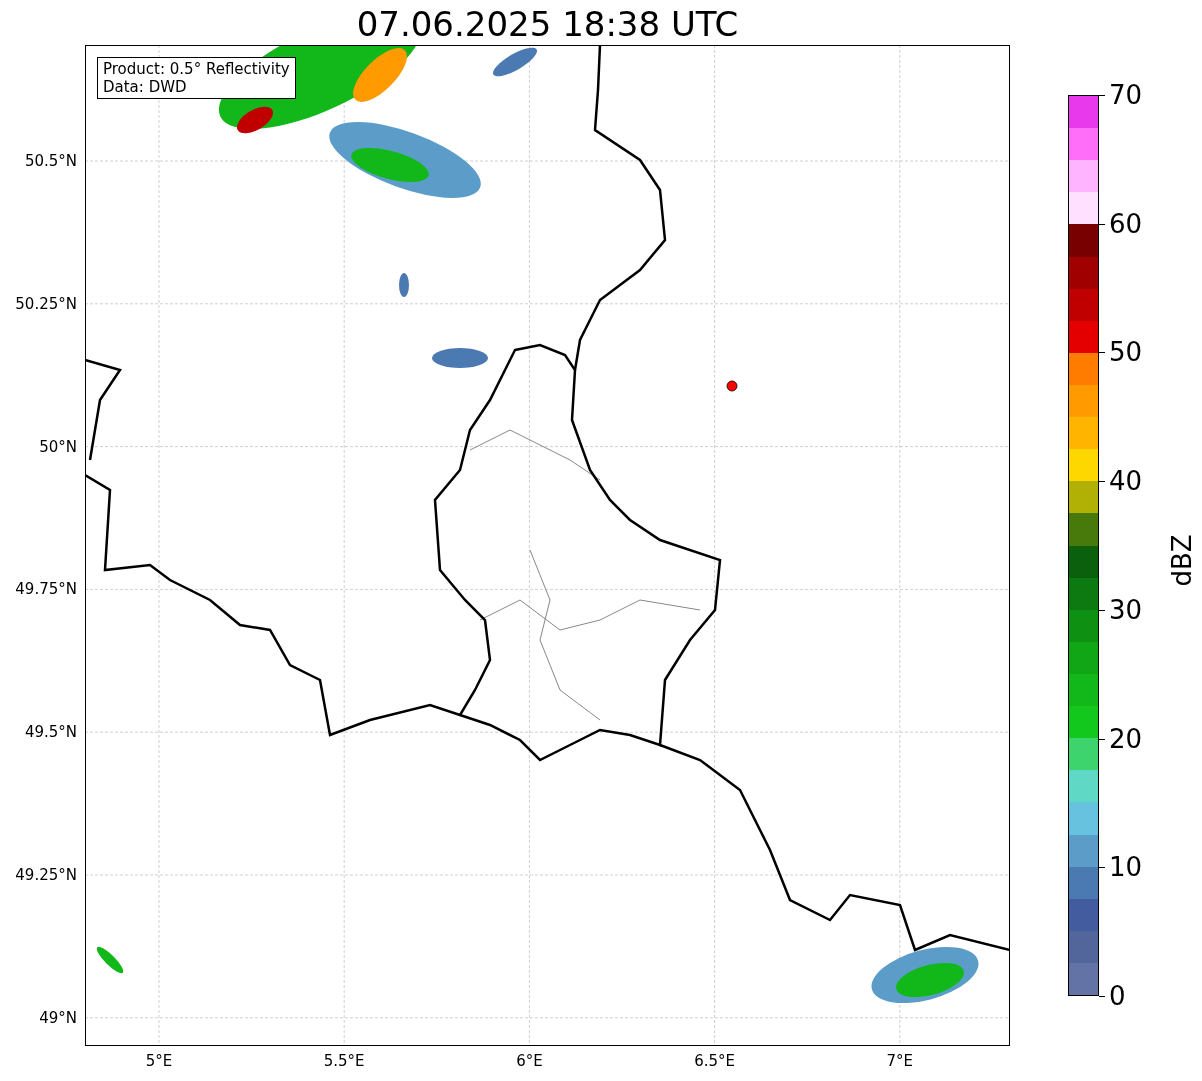 This screenshot has height=1081, width=1202. I want to click on latitude-label: 49°N, so click(58, 1017).